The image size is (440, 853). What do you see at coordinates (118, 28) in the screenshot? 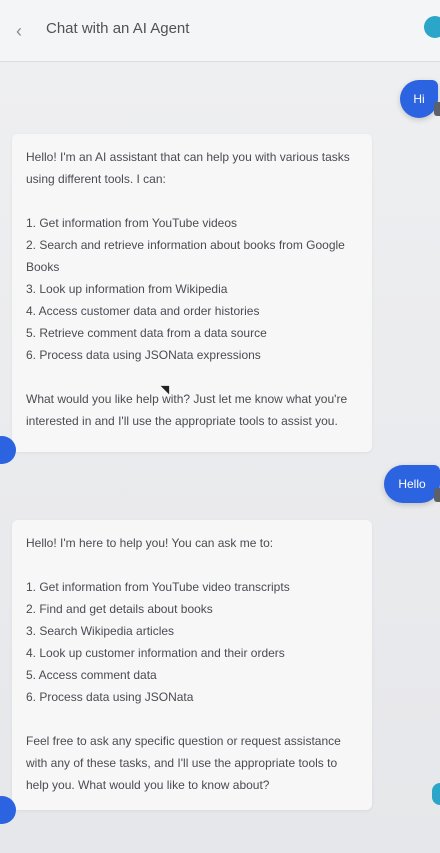
I see `page-title: Chat with an AI Agent` at bounding box center [118, 28].